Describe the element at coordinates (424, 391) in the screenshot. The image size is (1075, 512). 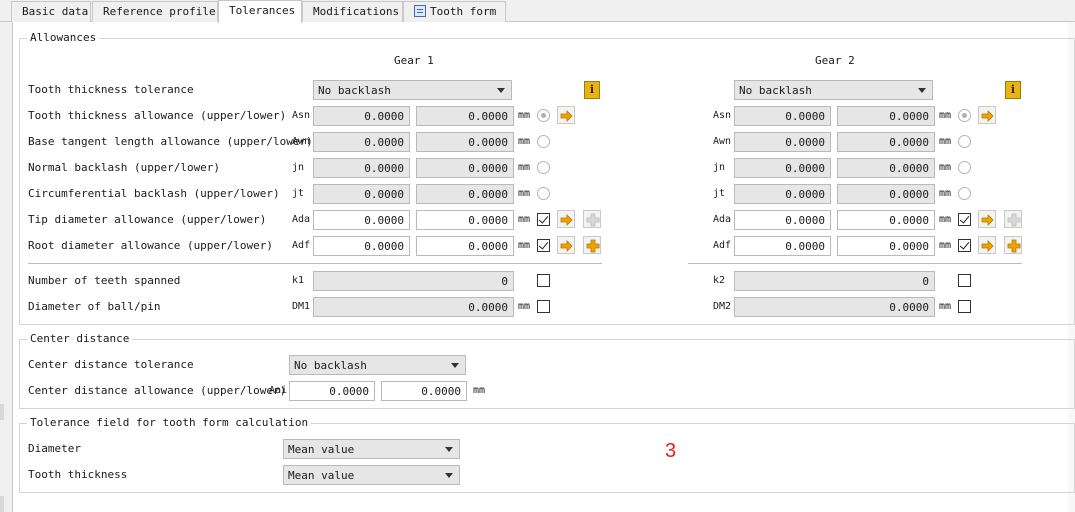
I see `center-distance-lower-field: 0.0000` at that location.